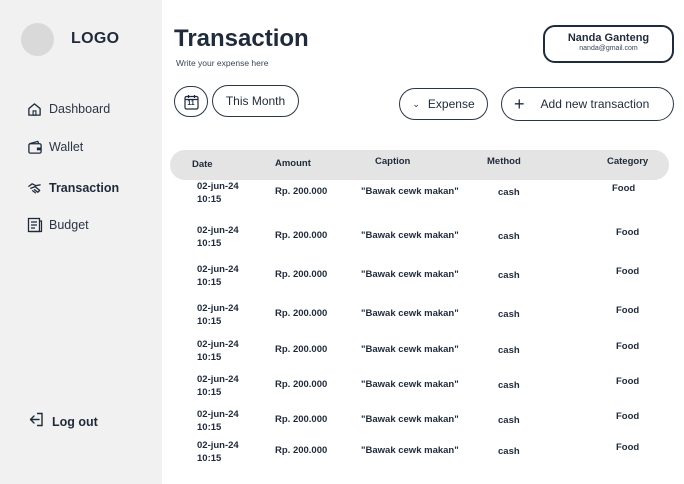 The height and width of the screenshot is (484, 684). What do you see at coordinates (222, 63) in the screenshot?
I see `page-subtitle: Write your expense here` at bounding box center [222, 63].